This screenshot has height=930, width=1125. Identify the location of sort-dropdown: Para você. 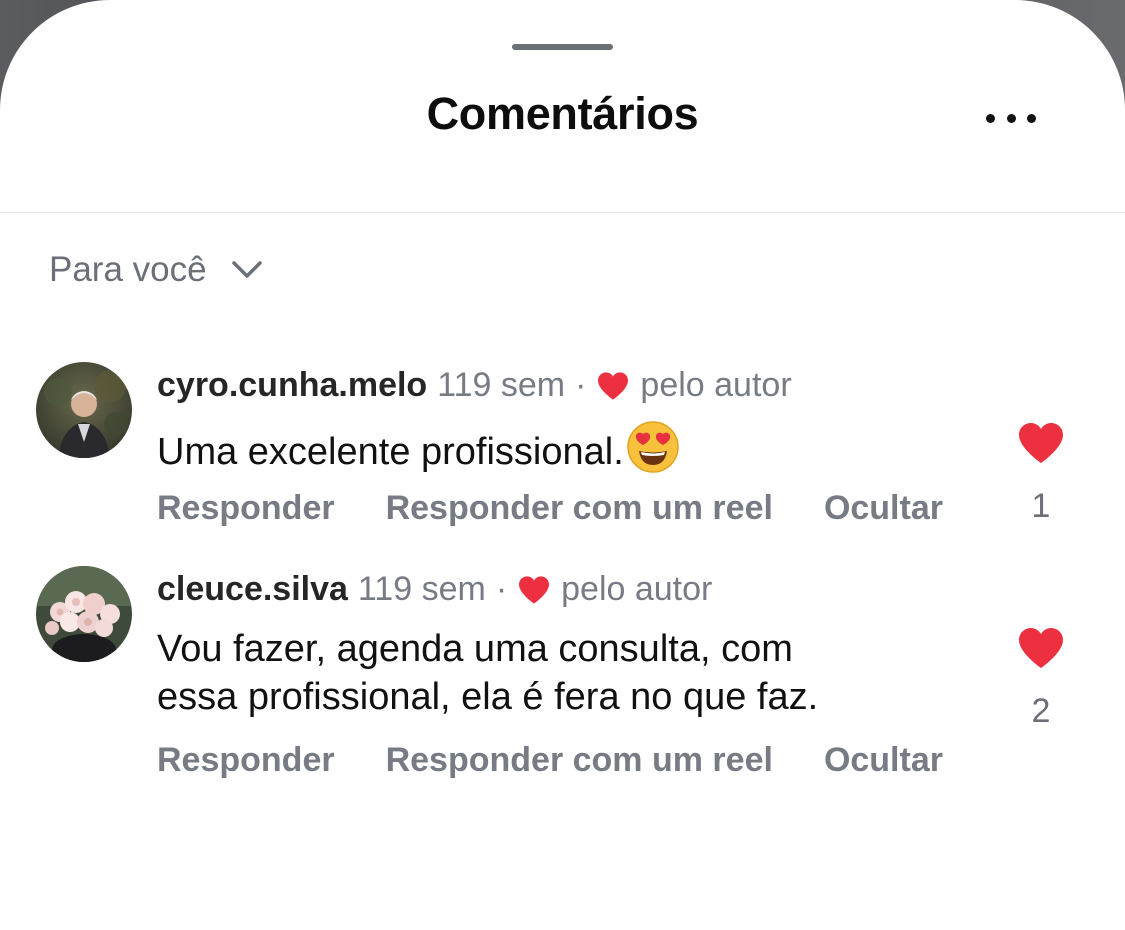
(156, 270).